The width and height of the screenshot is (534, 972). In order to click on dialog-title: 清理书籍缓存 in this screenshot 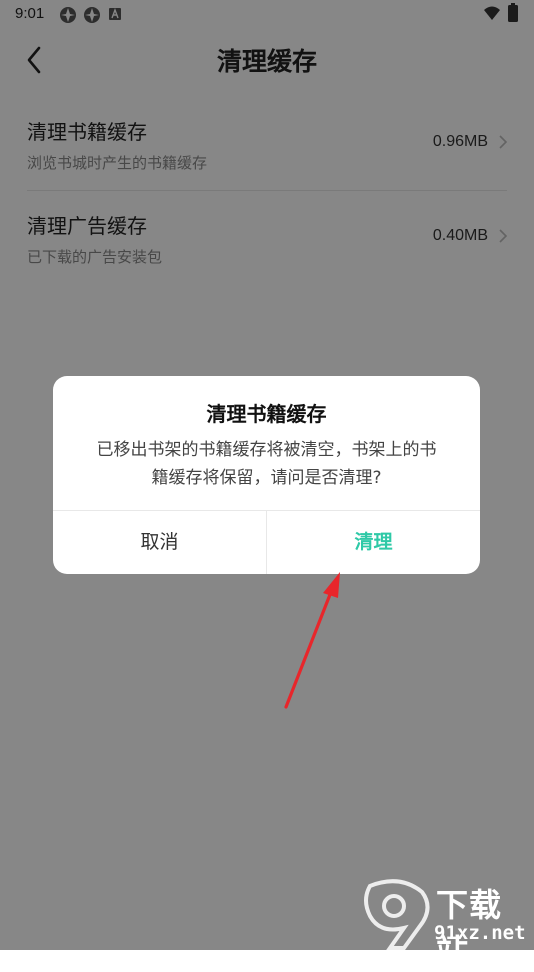, I will do `click(266, 414)`.